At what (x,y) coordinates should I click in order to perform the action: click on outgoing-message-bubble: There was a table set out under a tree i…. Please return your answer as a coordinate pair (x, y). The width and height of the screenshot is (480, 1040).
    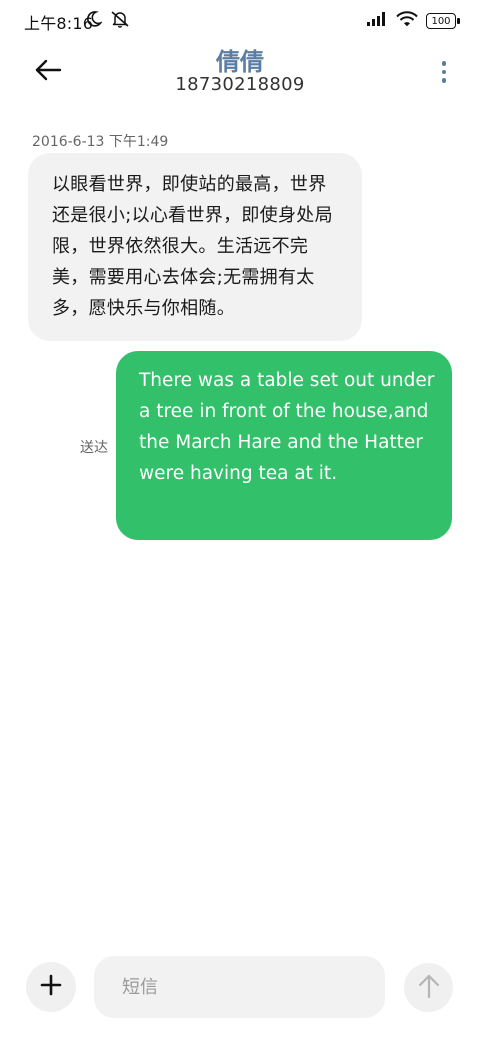
    Looking at the image, I should click on (284, 445).